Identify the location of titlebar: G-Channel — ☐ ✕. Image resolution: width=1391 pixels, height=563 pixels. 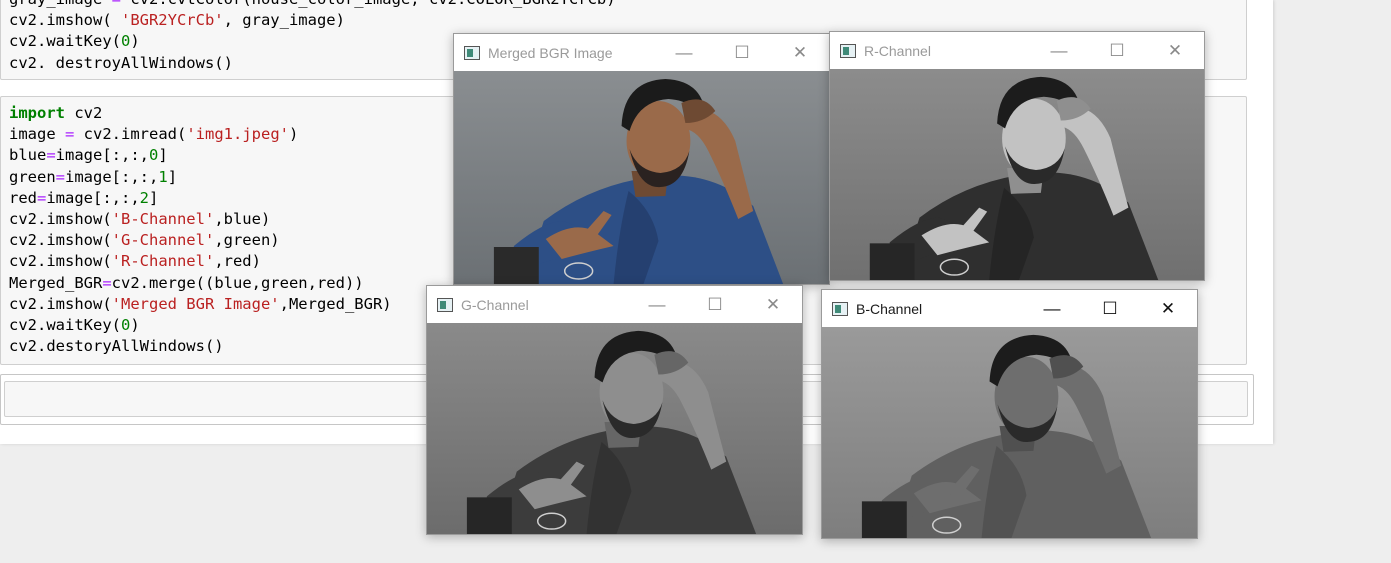
(614, 304).